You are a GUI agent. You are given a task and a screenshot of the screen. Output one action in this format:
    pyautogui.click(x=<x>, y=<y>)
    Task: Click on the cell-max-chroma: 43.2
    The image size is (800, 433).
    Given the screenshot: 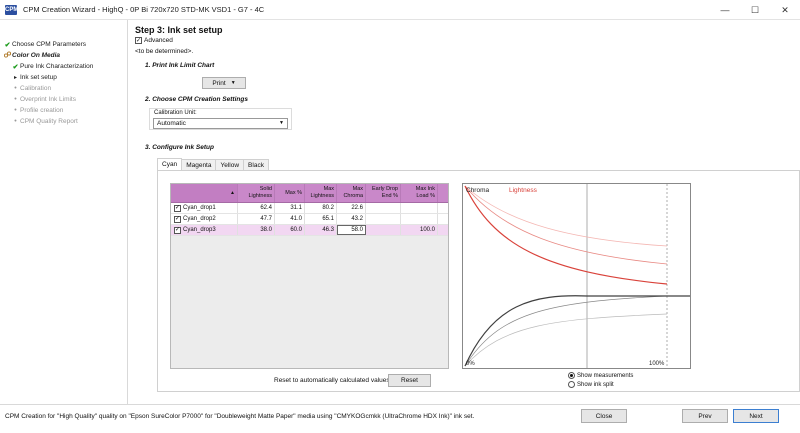 What is the action you would take?
    pyautogui.click(x=351, y=219)
    